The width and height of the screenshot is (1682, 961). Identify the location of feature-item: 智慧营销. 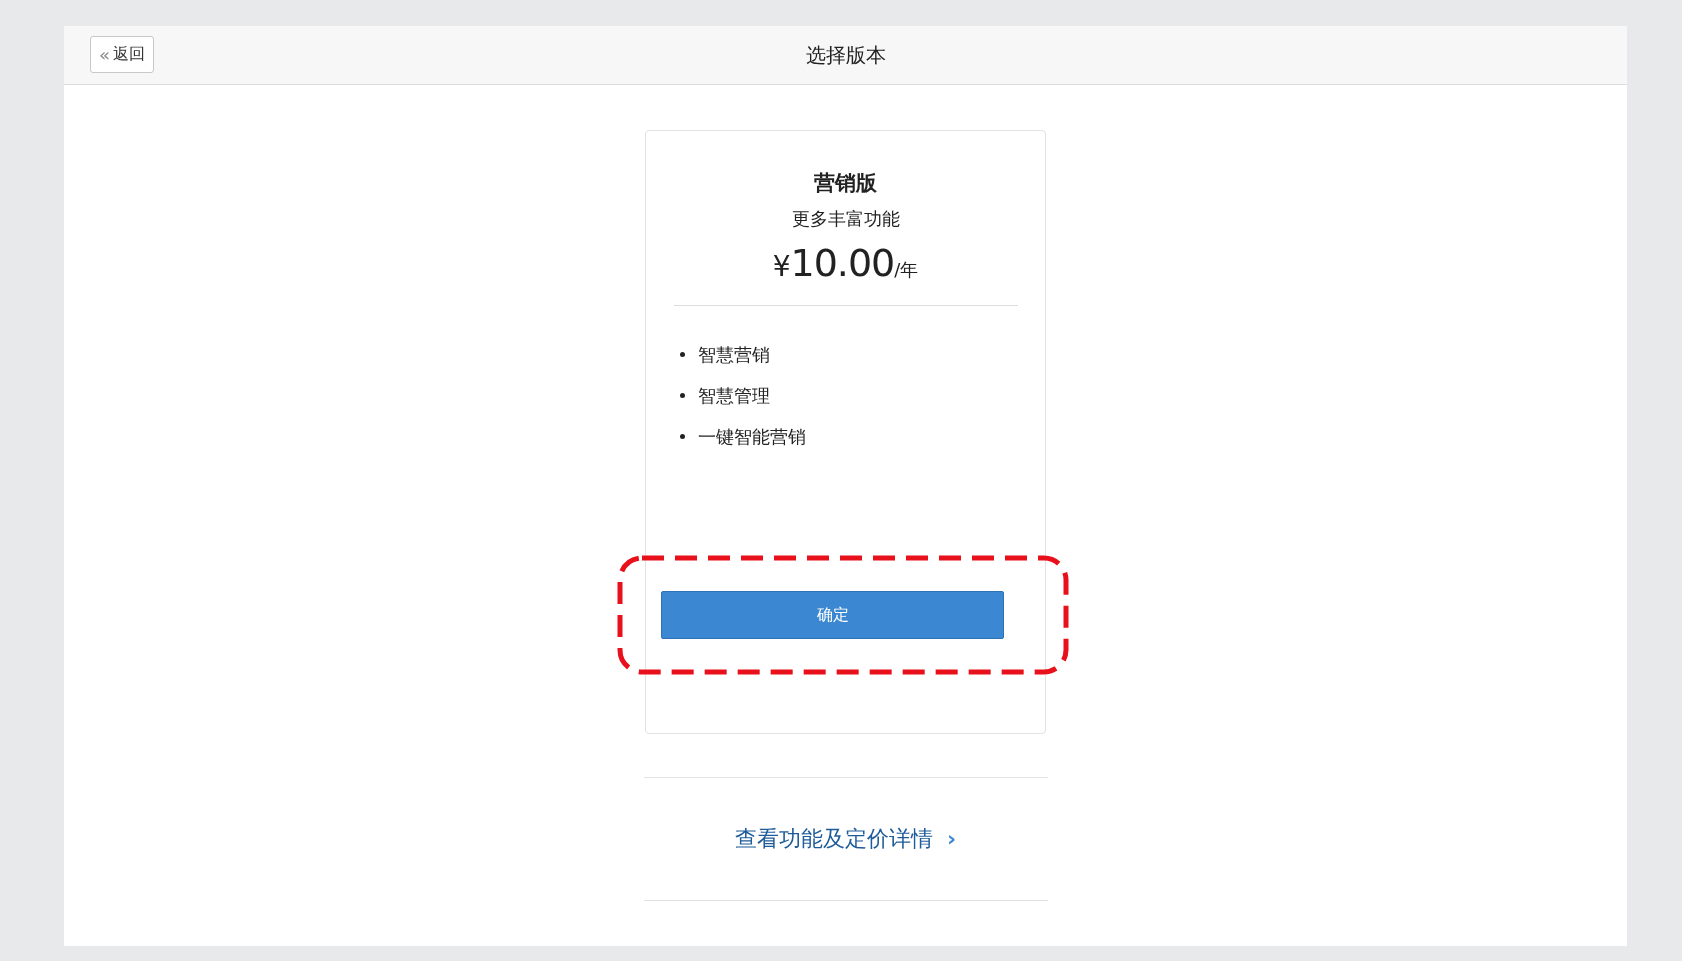
(733, 354).